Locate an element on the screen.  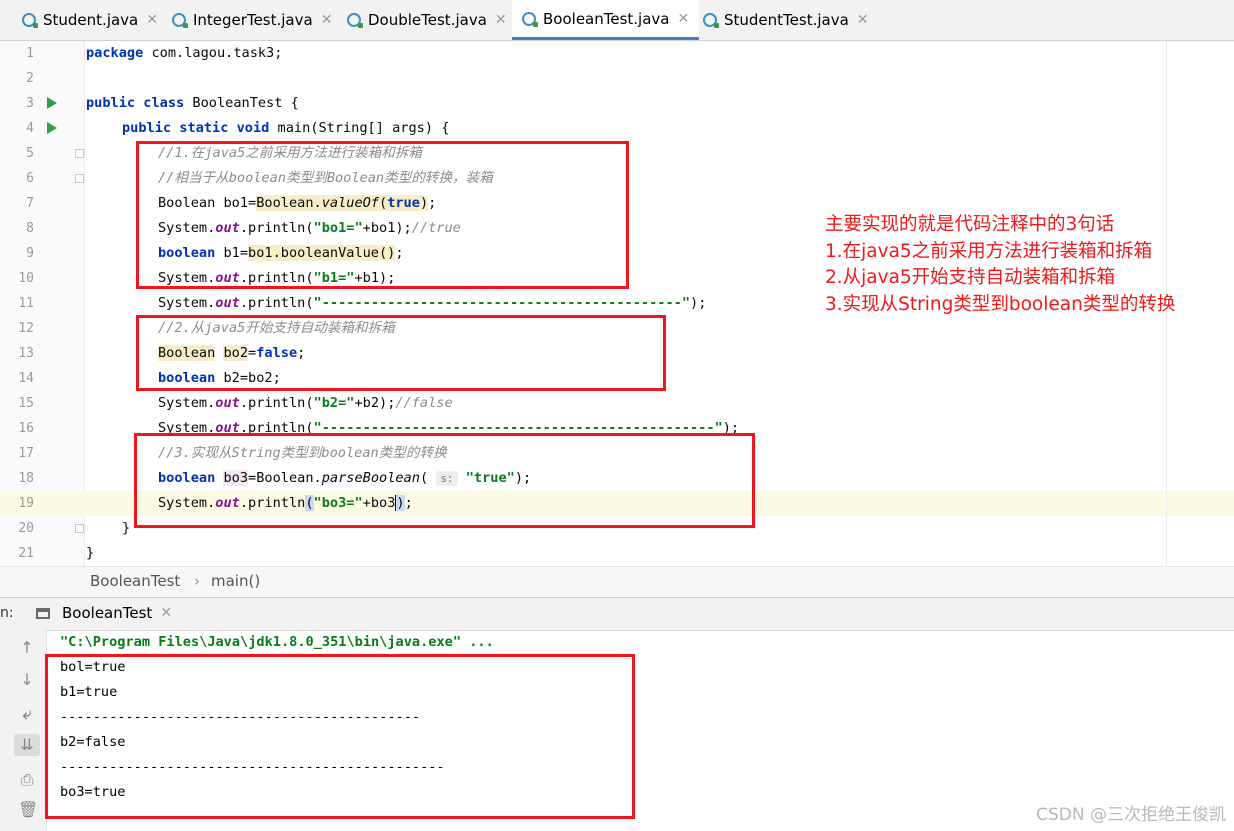
annotation-line: 主要实现的就是代码注释中的3句话 is located at coordinates (970, 224).